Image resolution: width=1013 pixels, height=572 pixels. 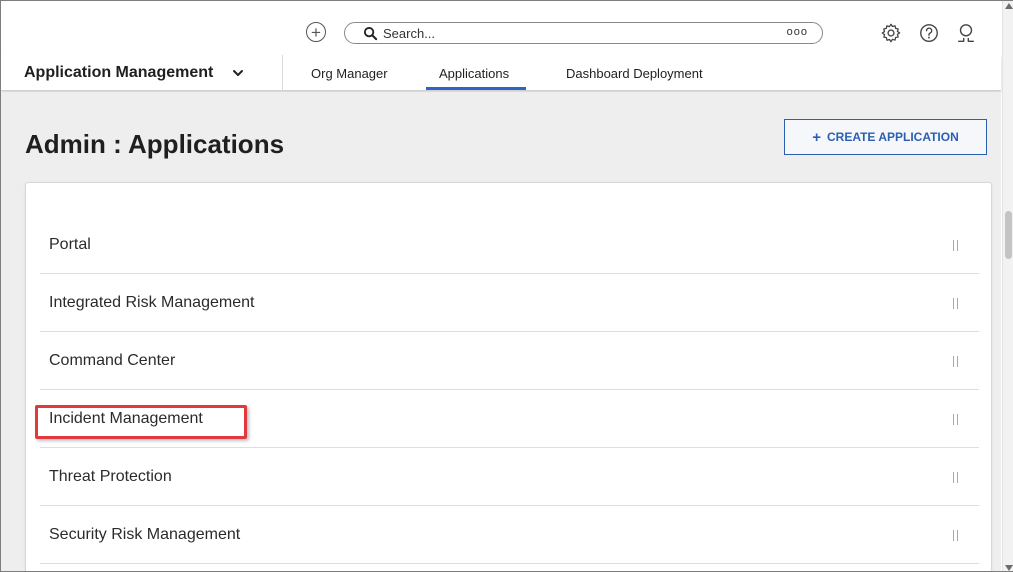 I want to click on scrollbar, so click(x=1007, y=286).